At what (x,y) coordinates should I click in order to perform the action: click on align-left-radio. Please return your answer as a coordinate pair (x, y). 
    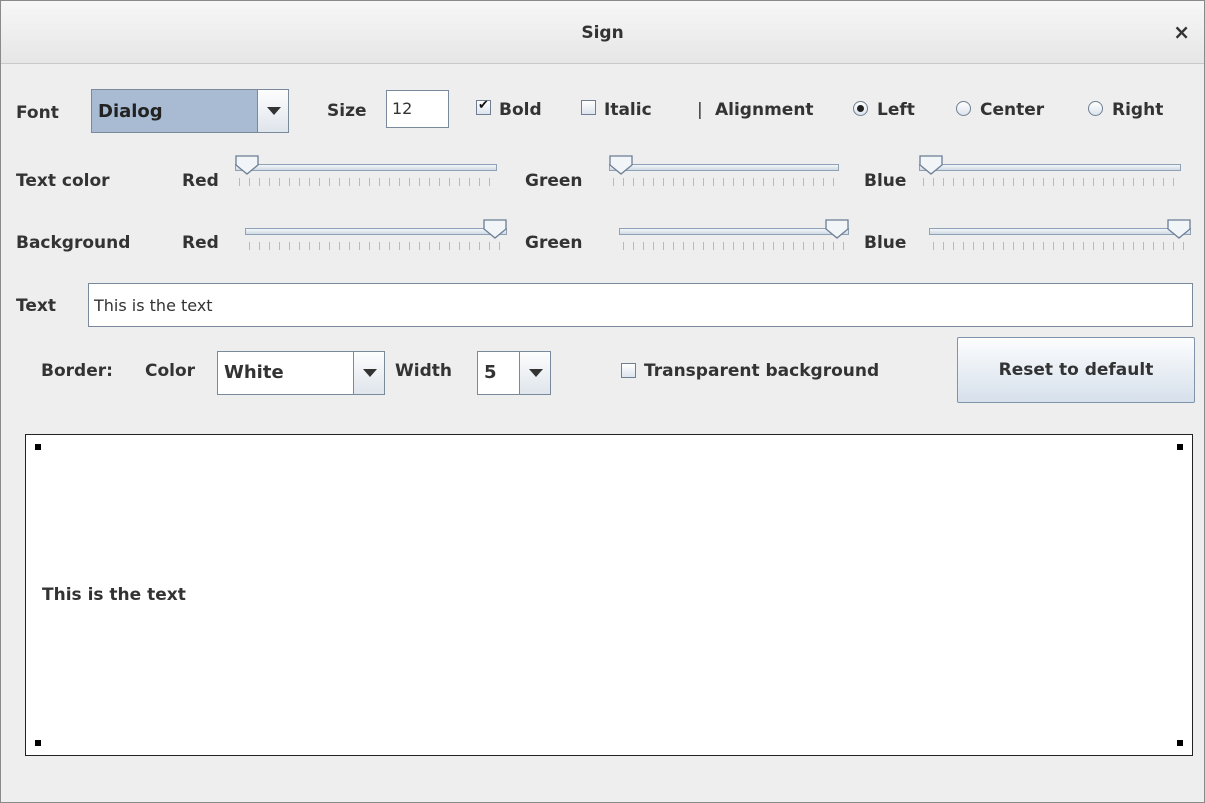
    Looking at the image, I should click on (860, 108).